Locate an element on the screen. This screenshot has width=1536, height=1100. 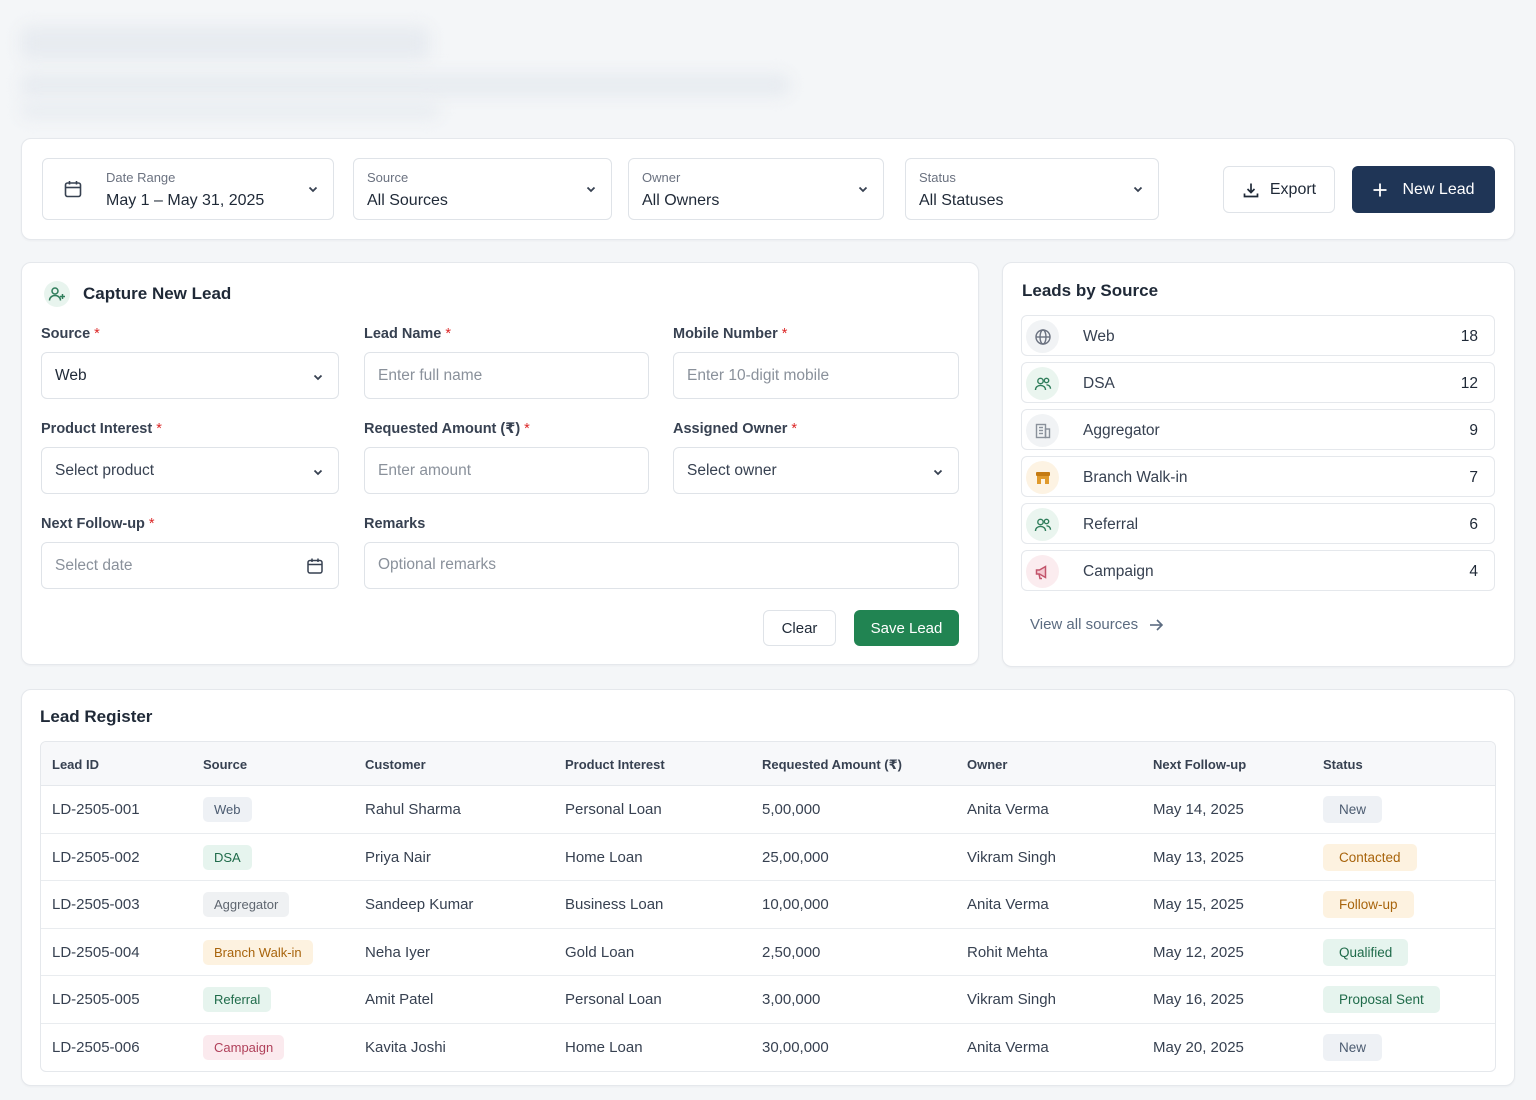
source-pill: Campaign is located at coordinates (244, 1047).